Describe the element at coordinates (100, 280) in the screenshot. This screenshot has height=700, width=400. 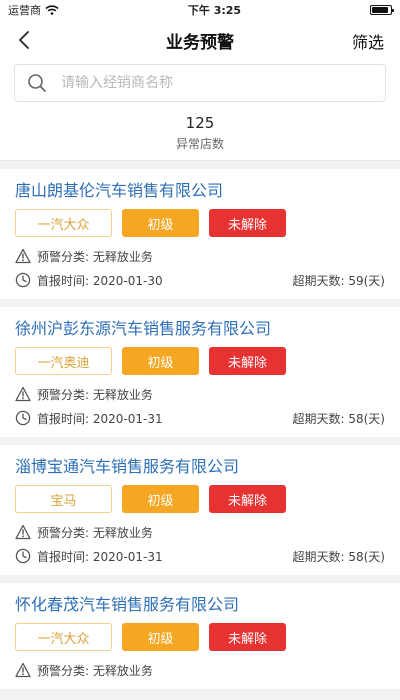
I see `report-date: 首报时间: 2020-01-30` at that location.